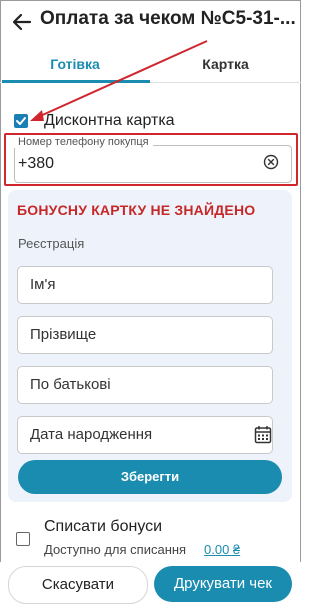 The height and width of the screenshot is (609, 320). What do you see at coordinates (51, 243) in the screenshot?
I see `registration-label: Реєстрація` at bounding box center [51, 243].